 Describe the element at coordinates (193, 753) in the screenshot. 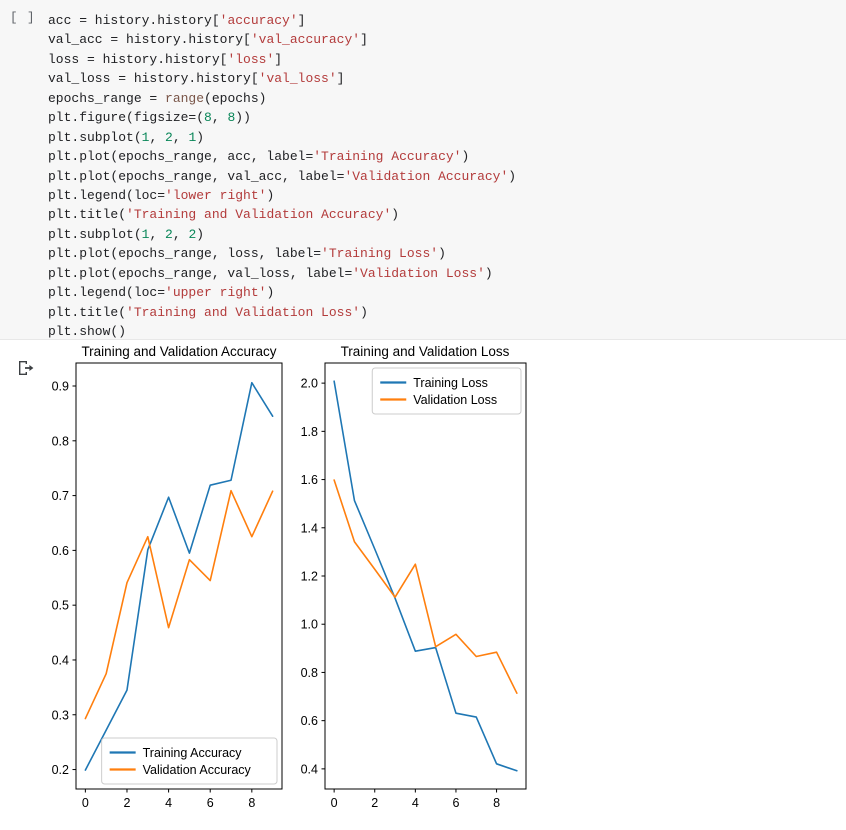

I see `legend-label: Training Accuracy` at that location.